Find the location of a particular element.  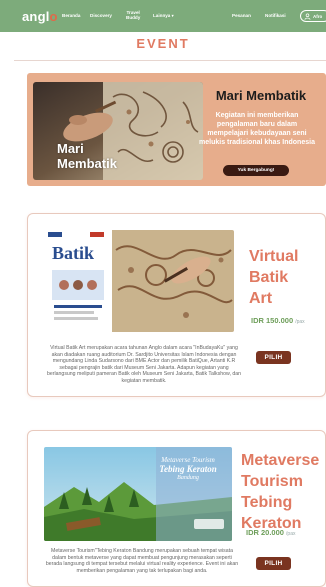

pilih-button-metaverse: PILIH is located at coordinates (273, 563).